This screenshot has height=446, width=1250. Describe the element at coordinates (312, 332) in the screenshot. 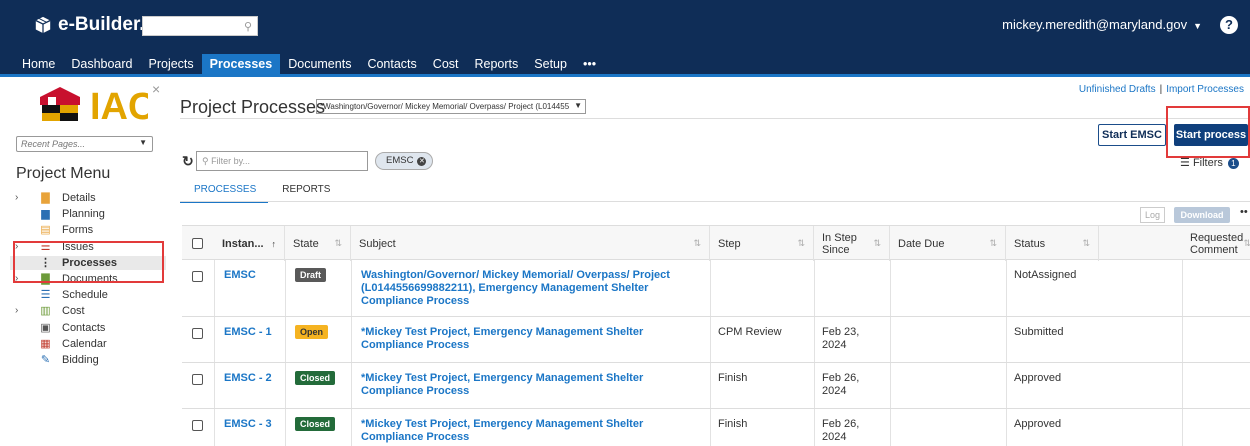

I see `state-badge: Open` at that location.